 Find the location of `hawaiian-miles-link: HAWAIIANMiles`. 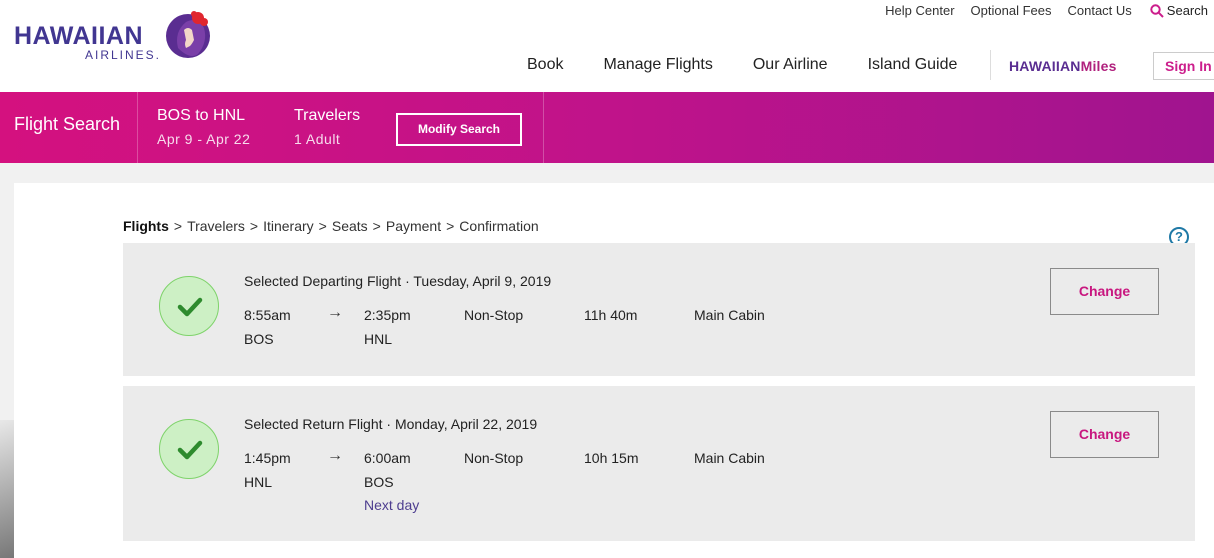

hawaiian-miles-link: HAWAIIANMiles is located at coordinates (1063, 66).